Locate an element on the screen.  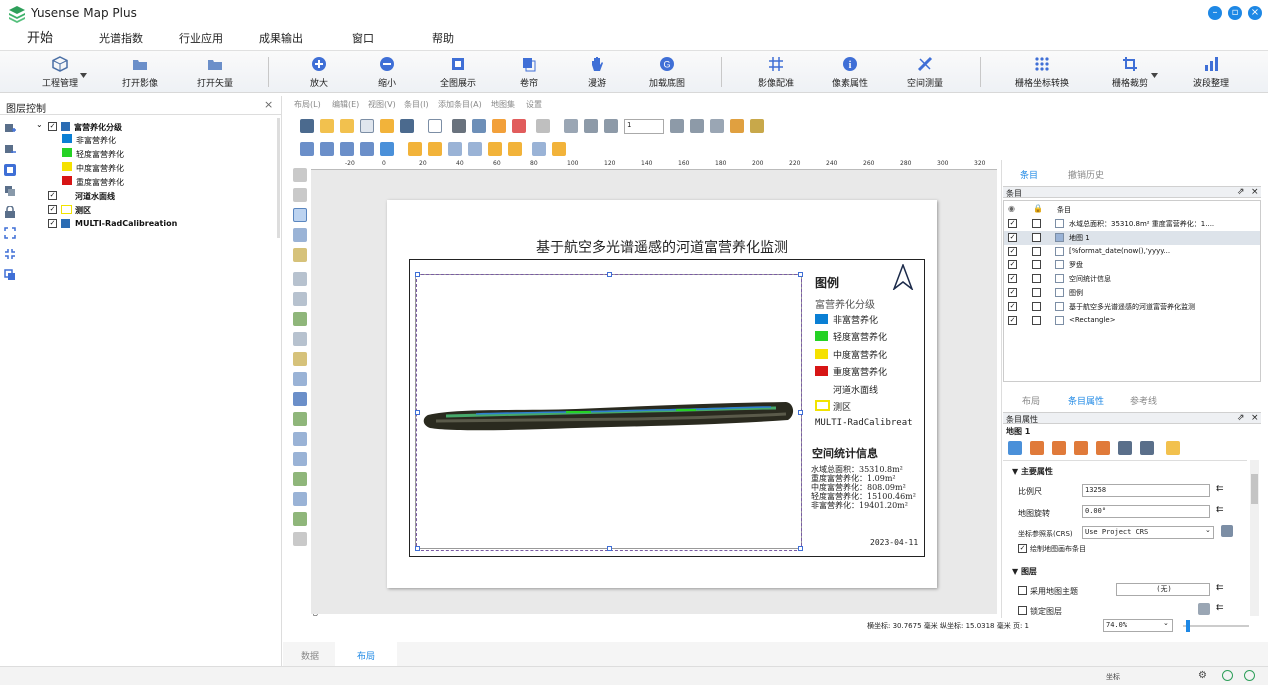
minimize-button: – is located at coordinates (1215, 13).